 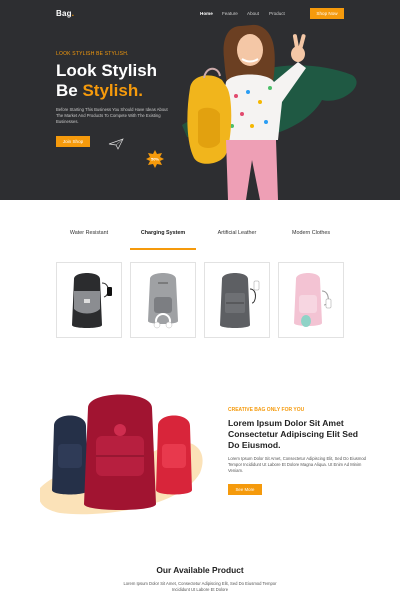 What do you see at coordinates (200, 300) in the screenshot?
I see `product-cards` at bounding box center [200, 300].